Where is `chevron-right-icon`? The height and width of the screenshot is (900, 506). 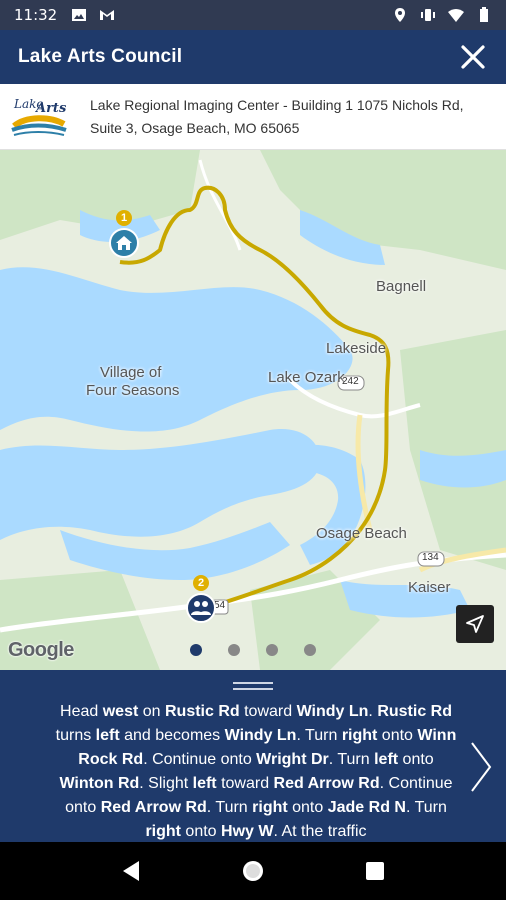
chevron-right-icon is located at coordinates (481, 767).